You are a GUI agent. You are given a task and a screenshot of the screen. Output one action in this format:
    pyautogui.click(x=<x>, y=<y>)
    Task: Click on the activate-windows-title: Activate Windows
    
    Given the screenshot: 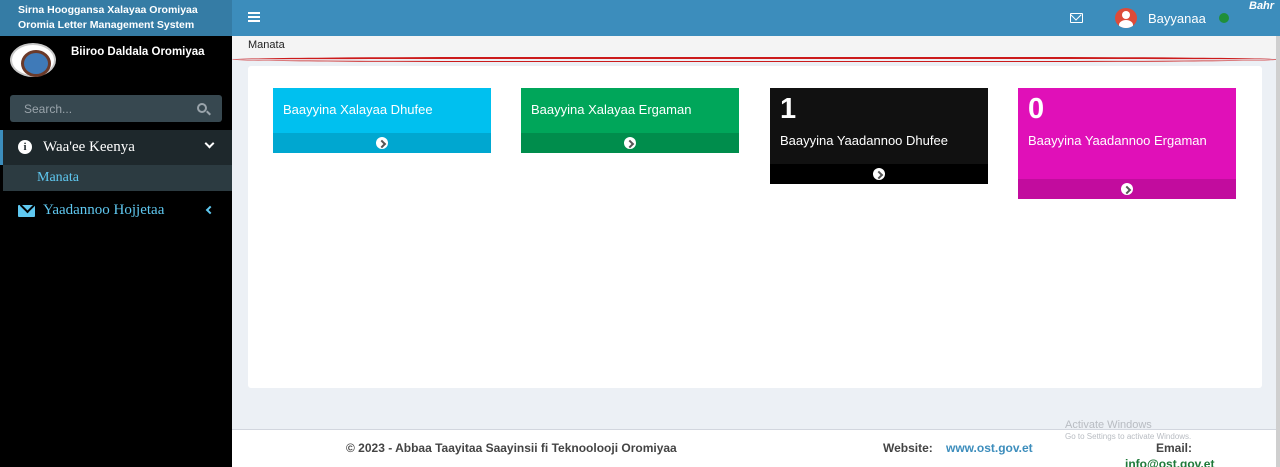 What is the action you would take?
    pyautogui.click(x=1108, y=425)
    